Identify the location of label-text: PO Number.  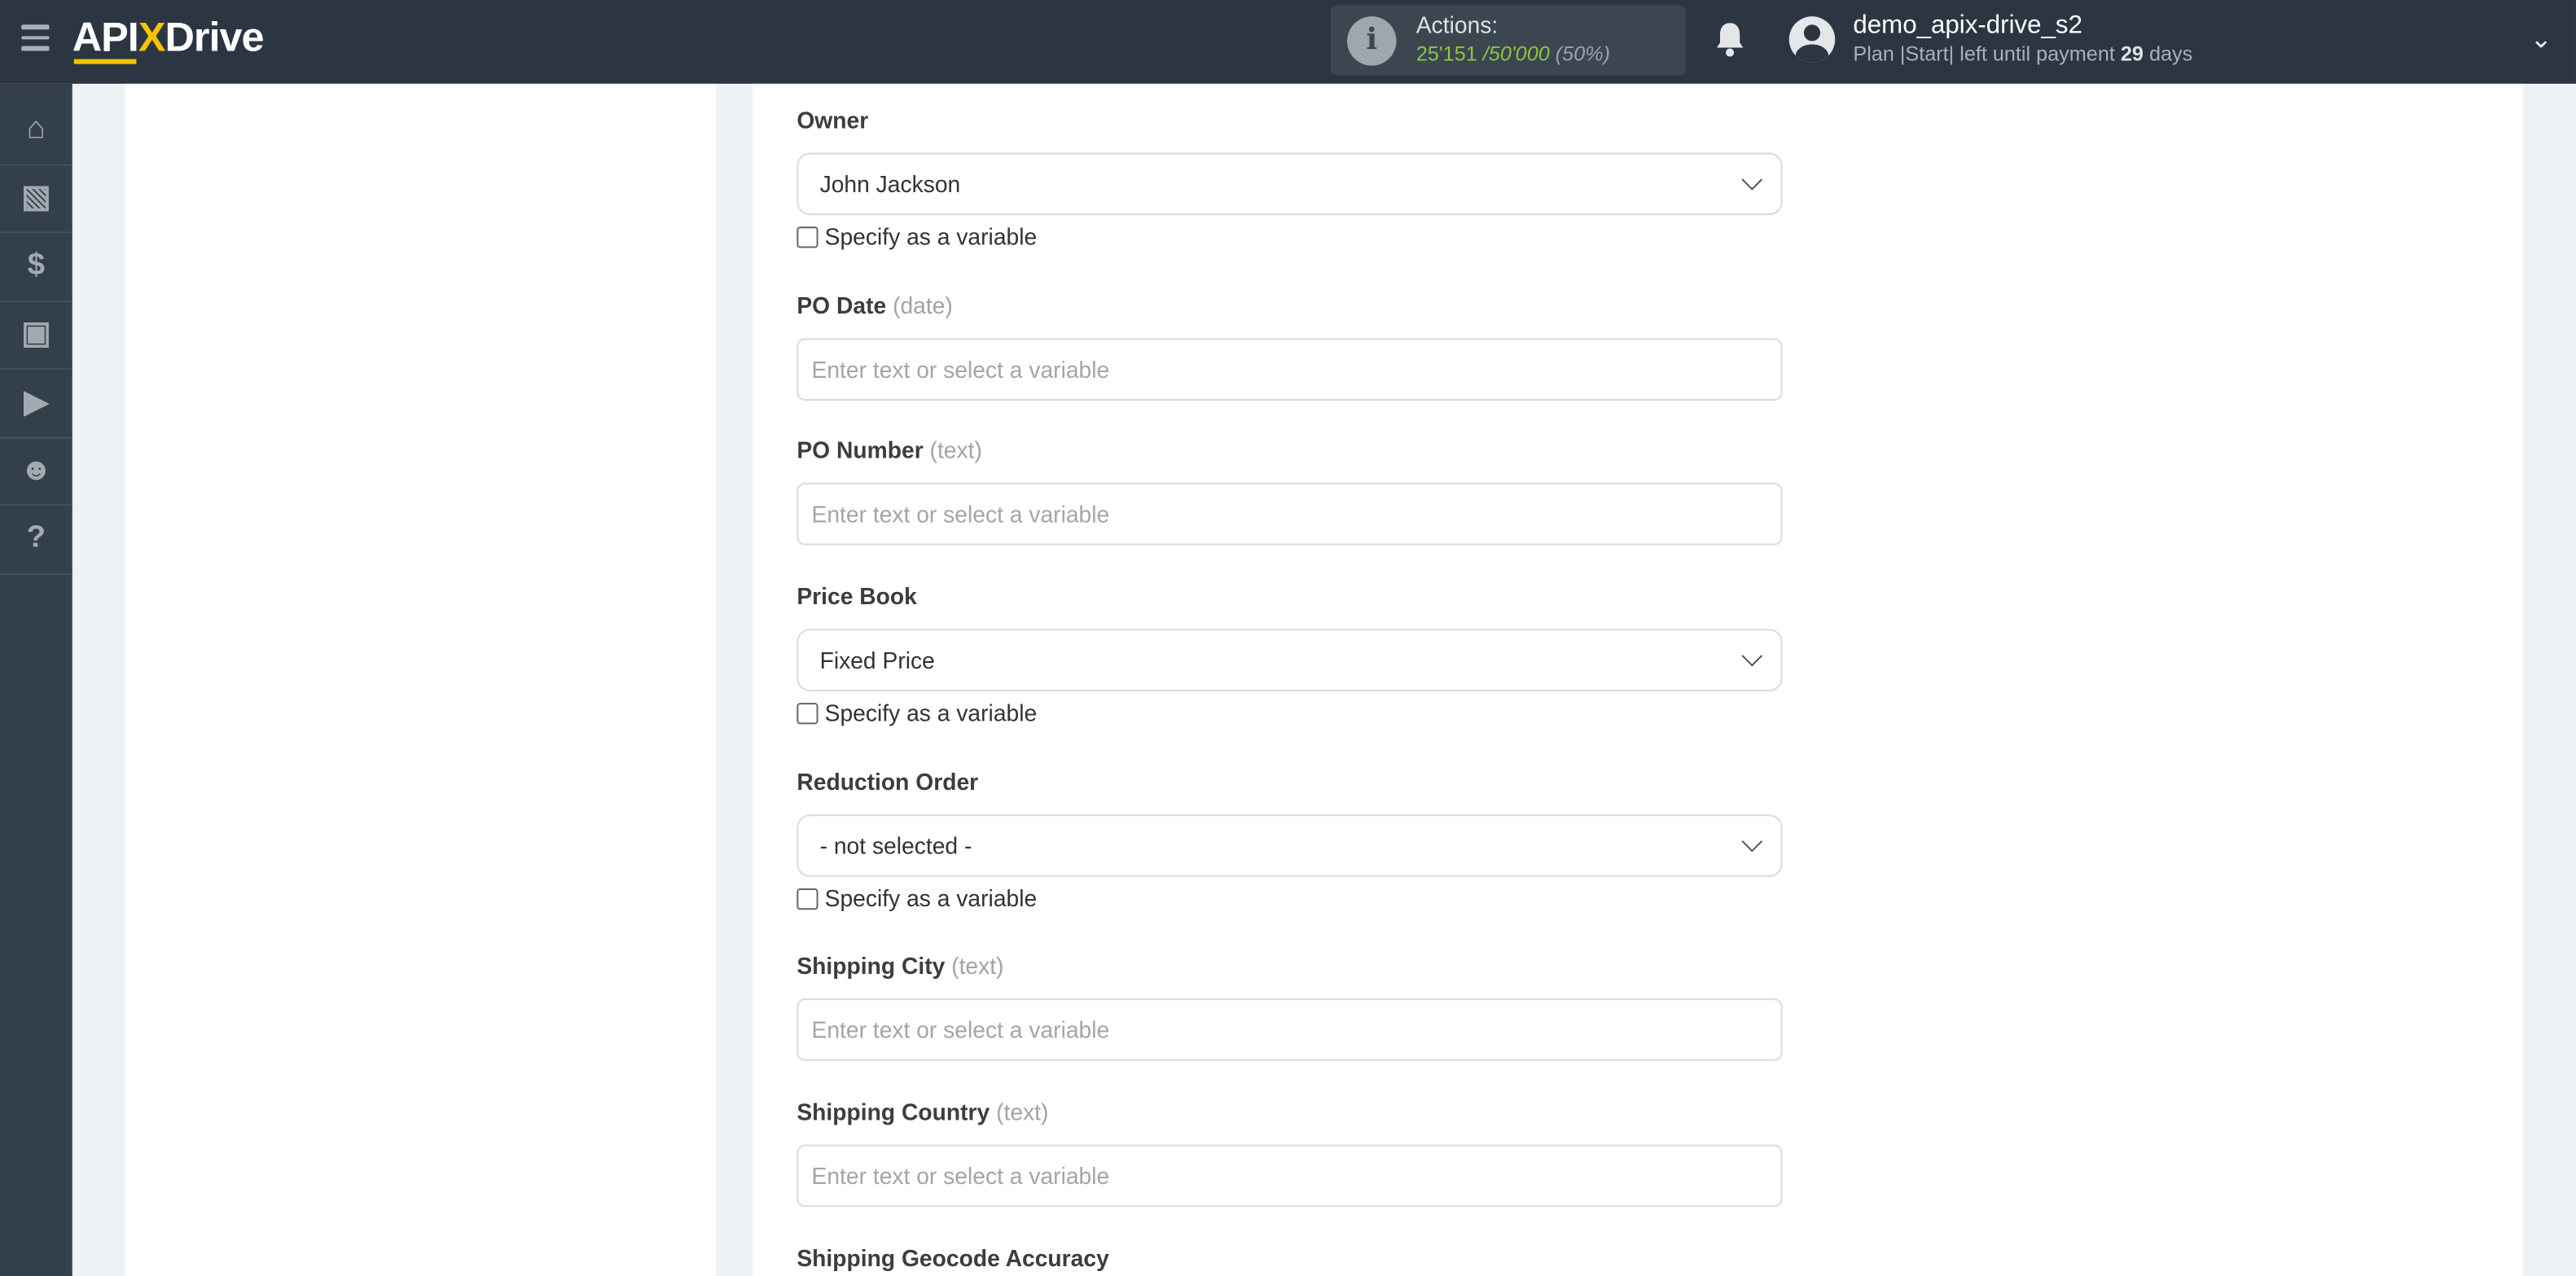
(860, 449).